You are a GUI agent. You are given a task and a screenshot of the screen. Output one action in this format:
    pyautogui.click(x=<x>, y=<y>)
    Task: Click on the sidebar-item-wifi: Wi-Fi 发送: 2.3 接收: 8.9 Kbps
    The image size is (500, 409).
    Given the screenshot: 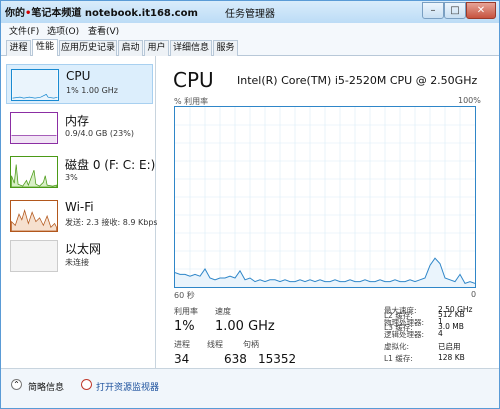 What is the action you would take?
    pyautogui.click(x=82, y=216)
    